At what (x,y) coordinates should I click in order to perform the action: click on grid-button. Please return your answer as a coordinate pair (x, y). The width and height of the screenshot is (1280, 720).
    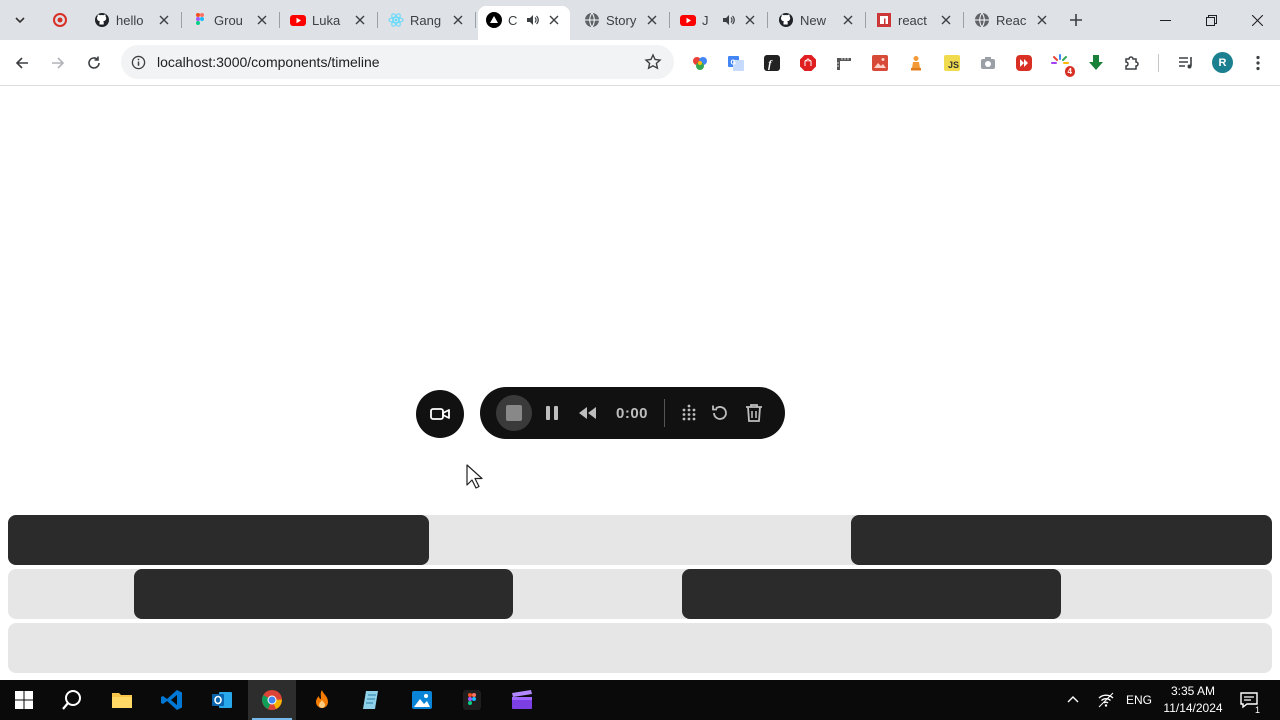
    Looking at the image, I should click on (689, 413).